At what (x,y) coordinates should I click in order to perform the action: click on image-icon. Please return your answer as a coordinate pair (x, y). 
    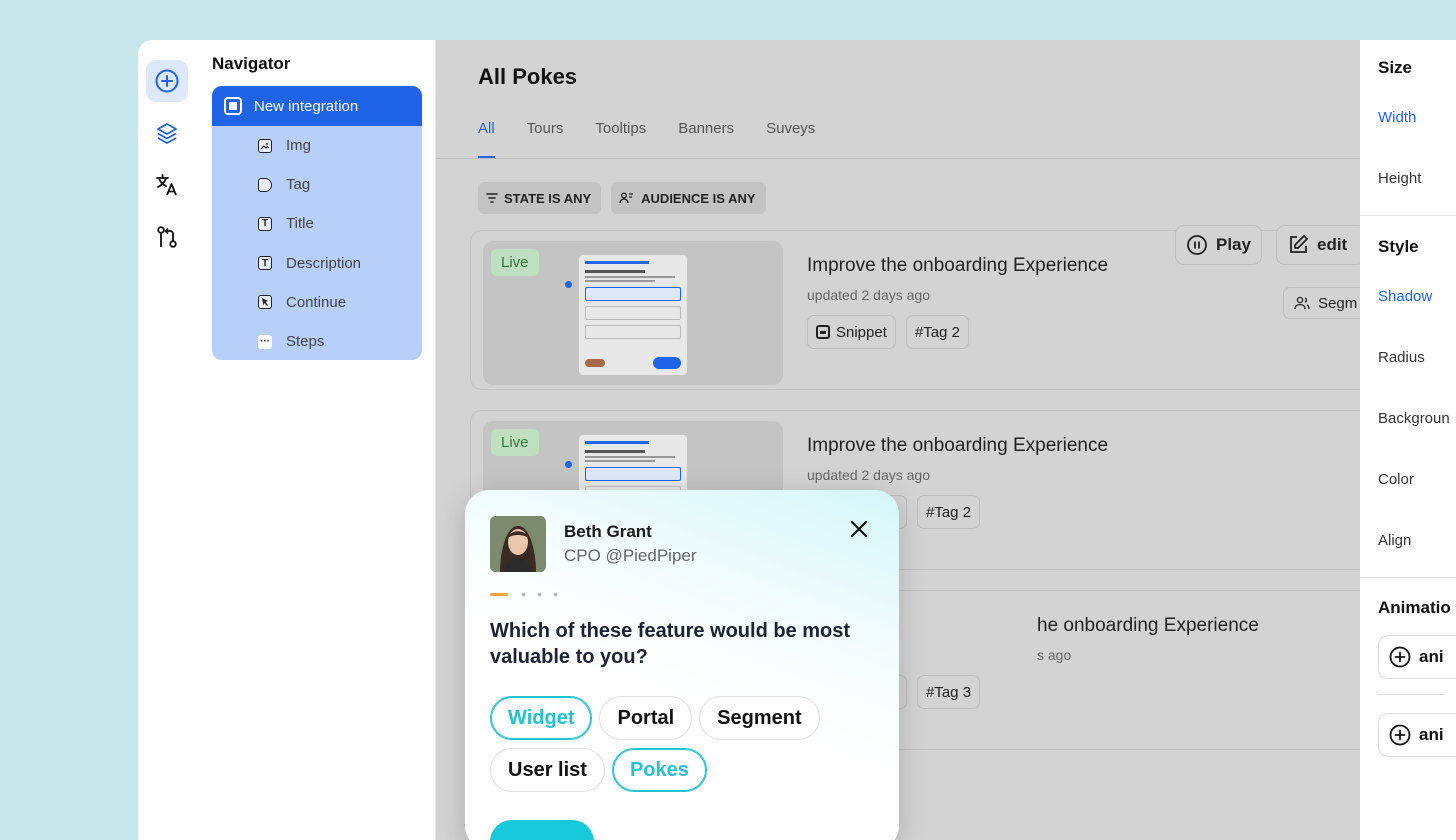
    Looking at the image, I should click on (265, 145).